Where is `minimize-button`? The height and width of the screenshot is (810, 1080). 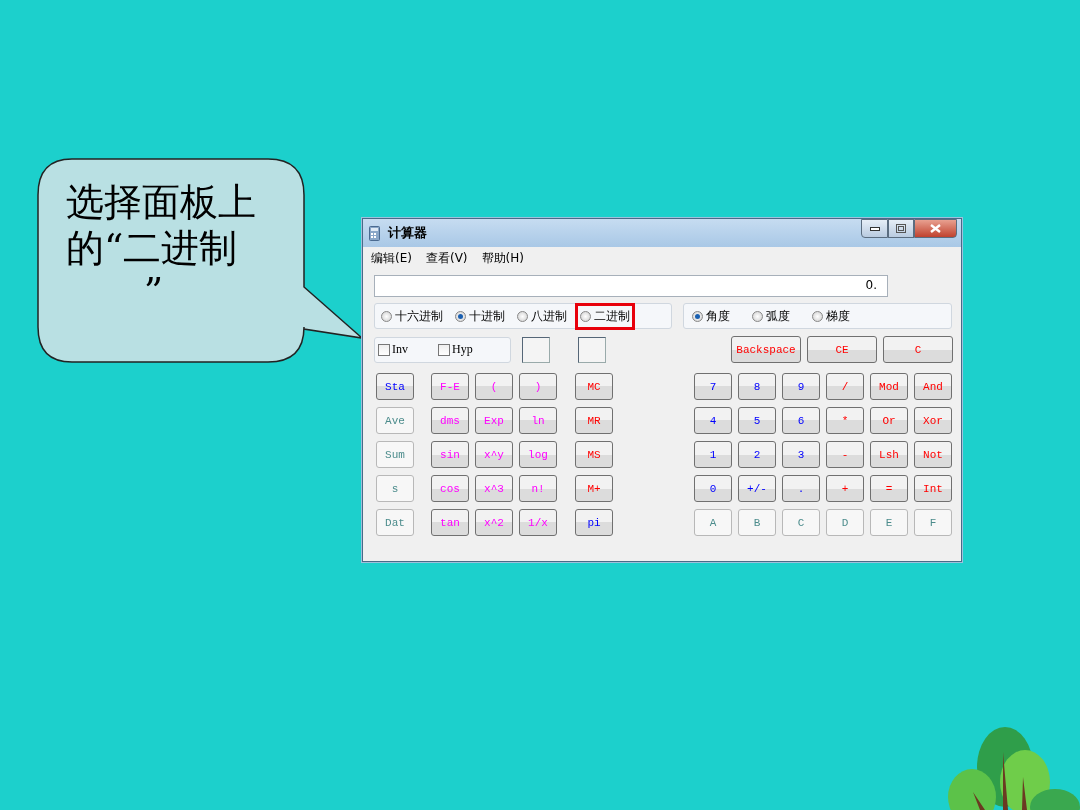 minimize-button is located at coordinates (874, 228).